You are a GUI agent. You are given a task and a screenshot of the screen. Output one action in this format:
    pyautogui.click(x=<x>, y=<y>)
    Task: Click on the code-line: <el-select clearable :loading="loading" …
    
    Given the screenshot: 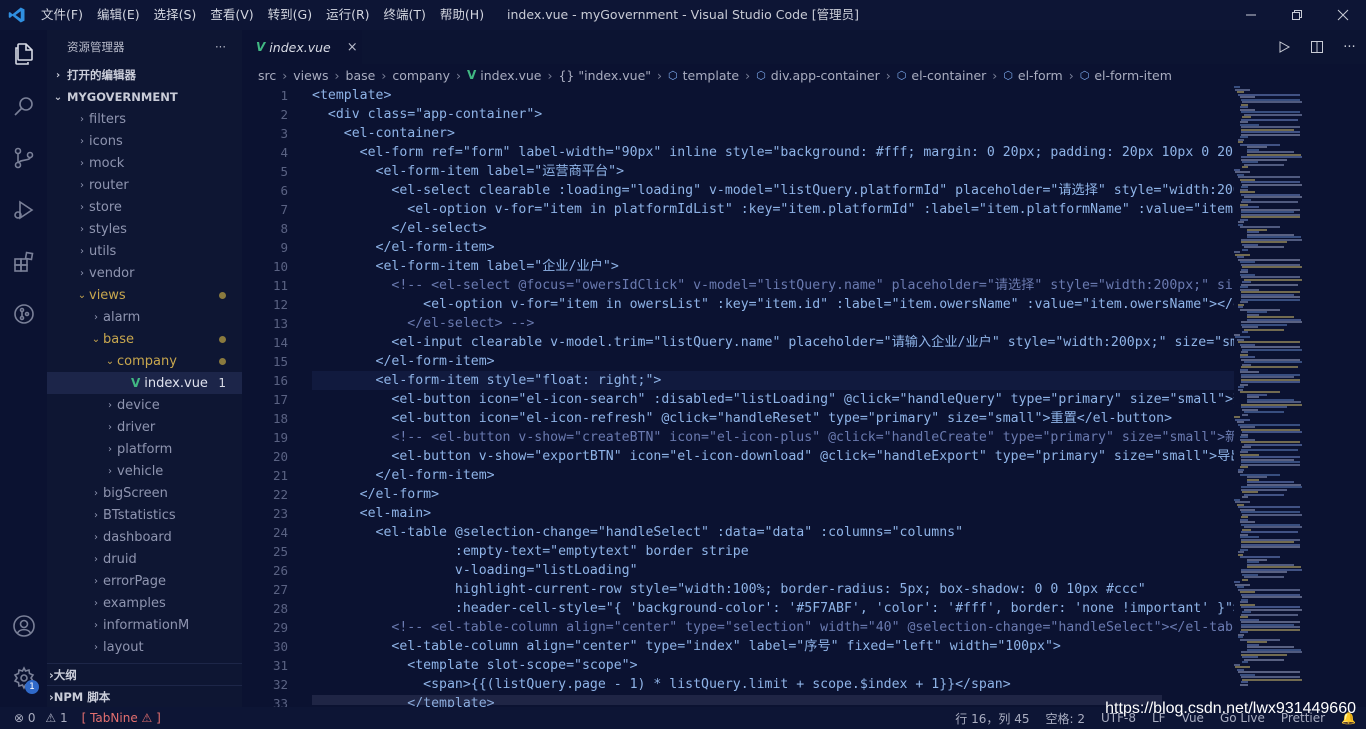 What is the action you would take?
    pyautogui.click(x=773, y=190)
    